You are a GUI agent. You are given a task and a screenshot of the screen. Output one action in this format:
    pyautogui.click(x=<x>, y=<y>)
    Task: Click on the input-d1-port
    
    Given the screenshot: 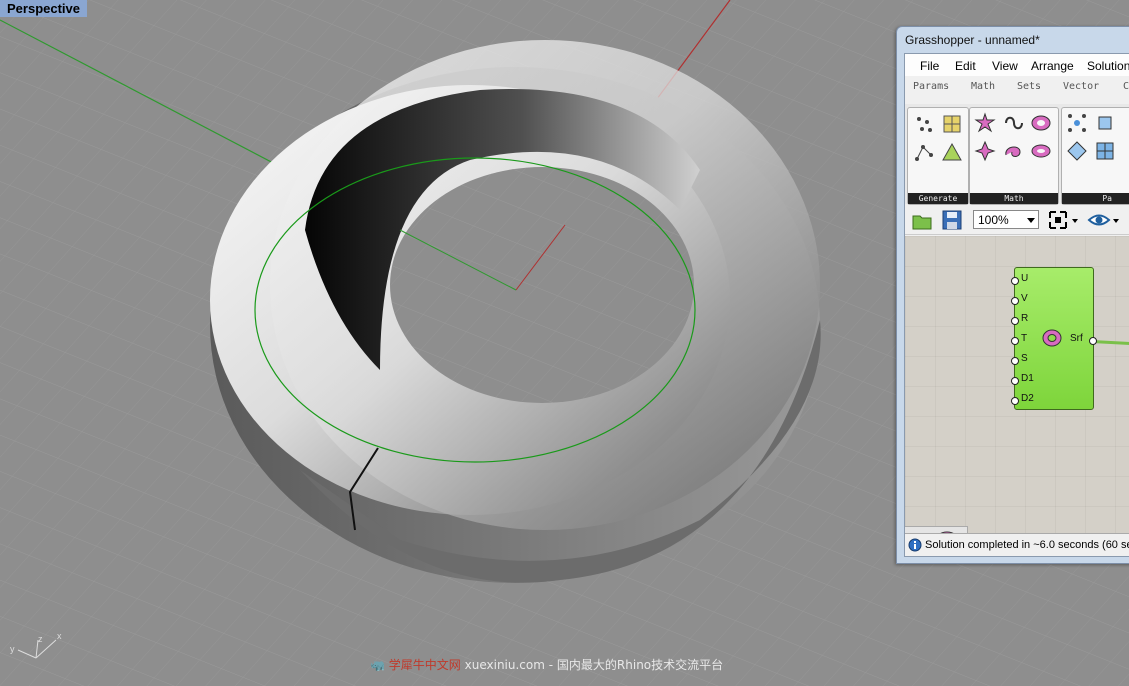 What is the action you would take?
    pyautogui.click(x=1015, y=381)
    